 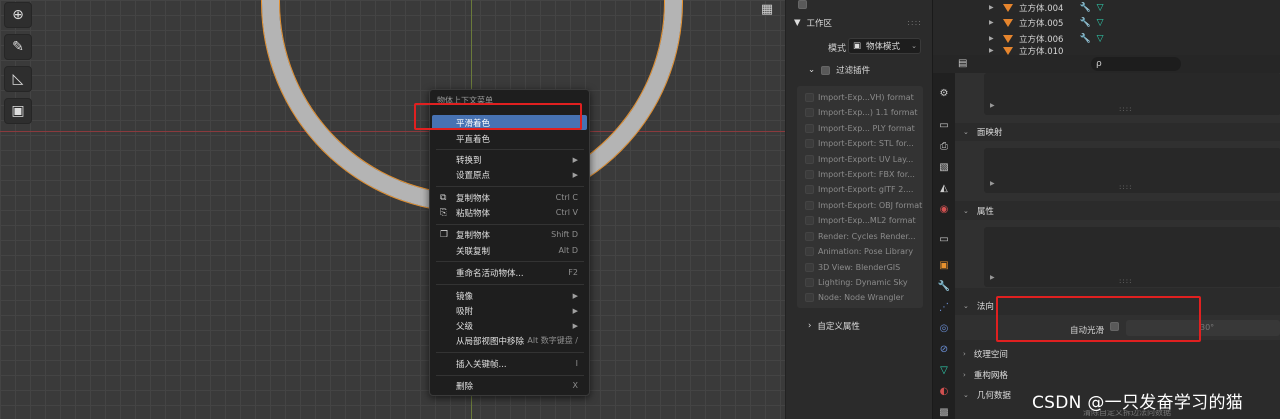 What do you see at coordinates (509, 159) in the screenshot?
I see `menu-item-convert-to: 转换到 ▶` at bounding box center [509, 159].